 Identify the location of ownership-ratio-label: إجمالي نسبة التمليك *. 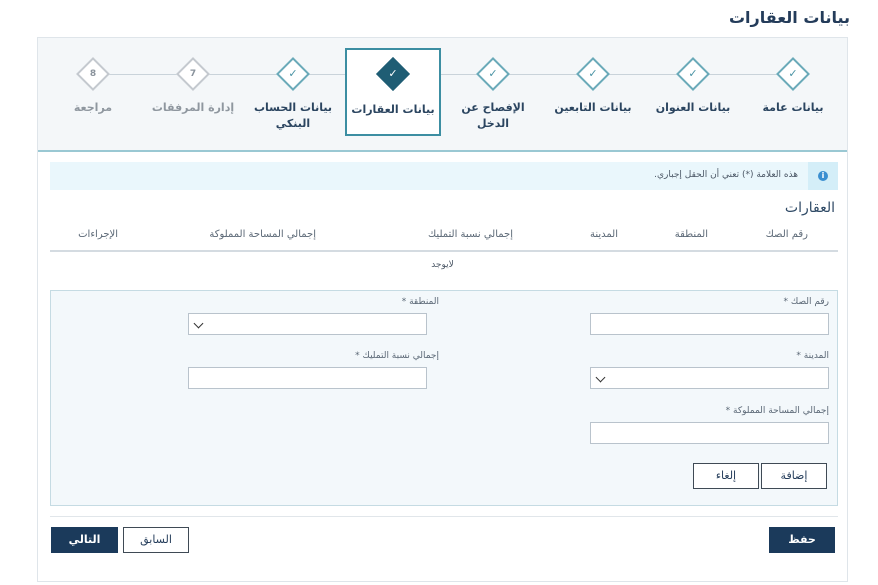
(397, 356).